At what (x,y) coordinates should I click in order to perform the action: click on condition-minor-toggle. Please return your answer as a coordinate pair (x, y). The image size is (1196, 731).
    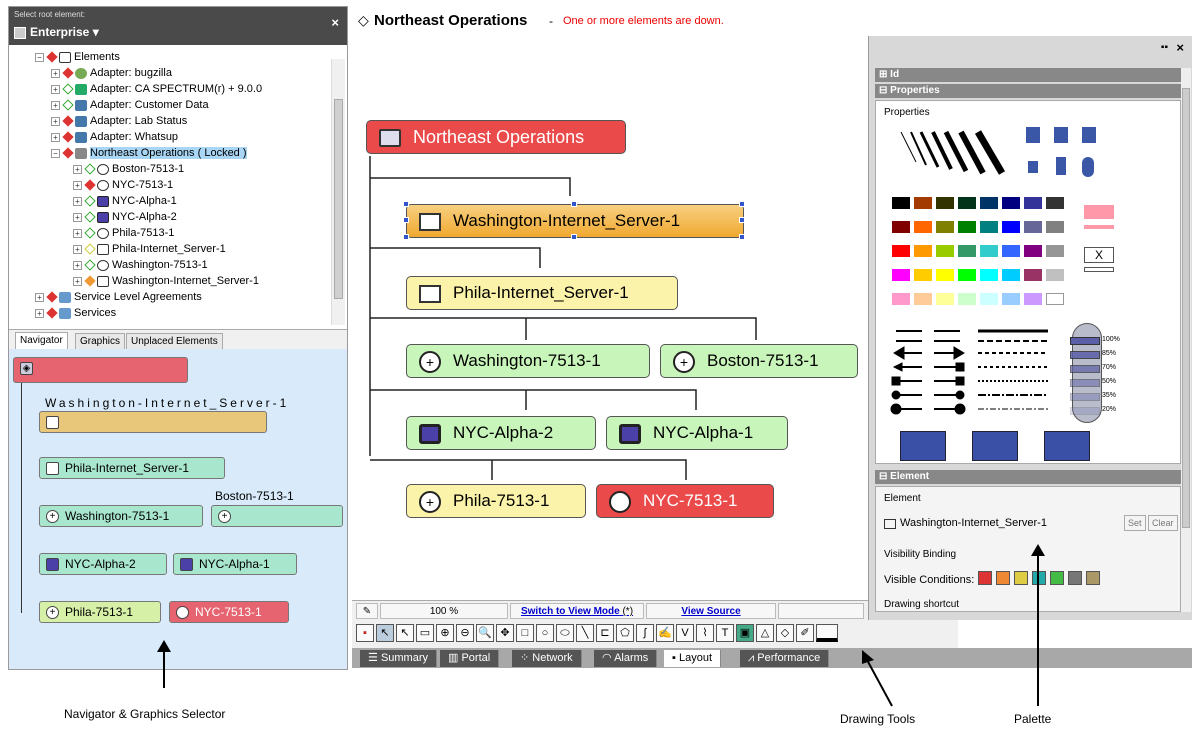
    Looking at the image, I should click on (1021, 578).